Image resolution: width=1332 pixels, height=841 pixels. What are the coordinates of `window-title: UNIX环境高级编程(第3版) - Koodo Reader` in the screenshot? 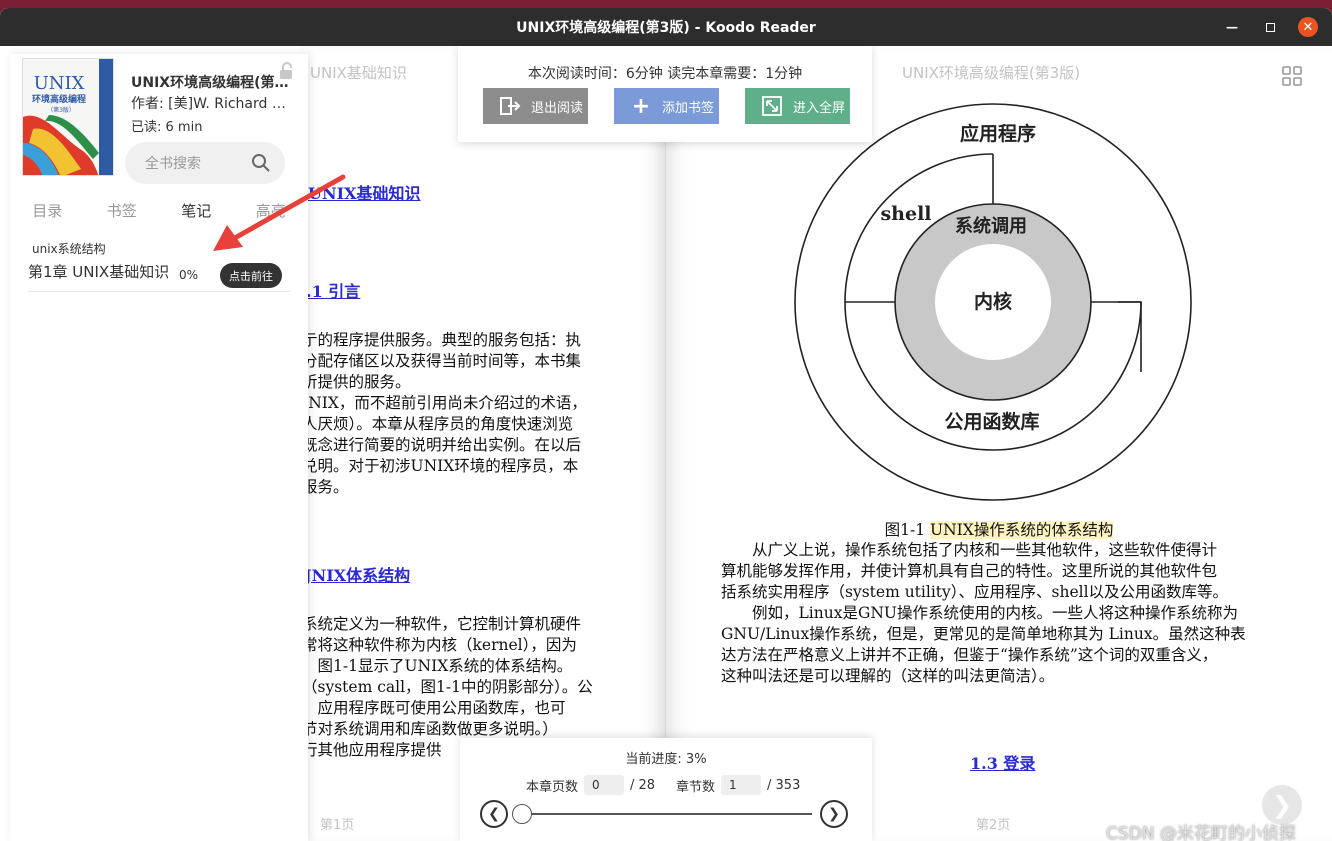 It's located at (666, 28).